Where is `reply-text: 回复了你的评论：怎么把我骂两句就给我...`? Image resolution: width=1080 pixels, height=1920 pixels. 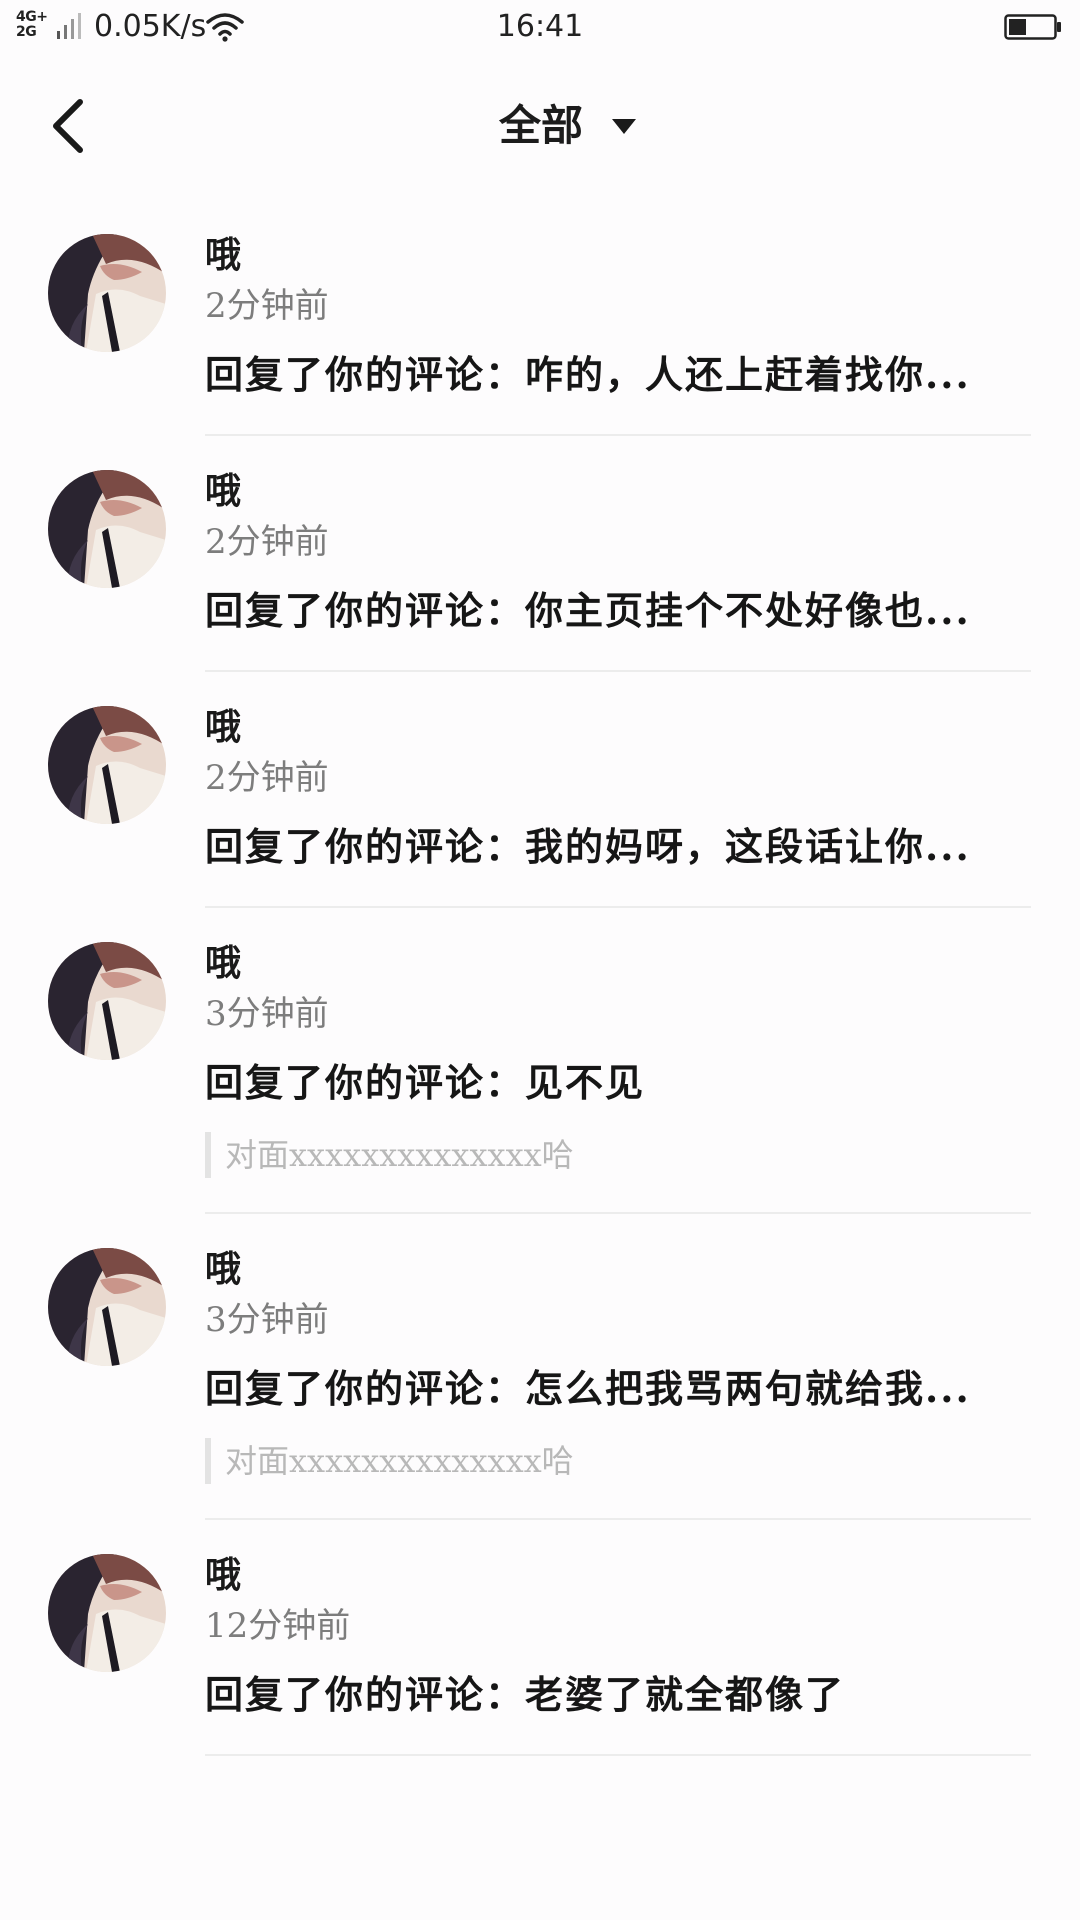
reply-text: 回复了你的评论：怎么把我骂两句就给我... is located at coordinates (588, 1388).